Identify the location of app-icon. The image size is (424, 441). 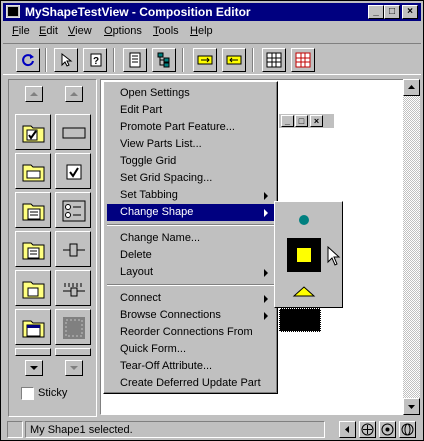
(13, 11).